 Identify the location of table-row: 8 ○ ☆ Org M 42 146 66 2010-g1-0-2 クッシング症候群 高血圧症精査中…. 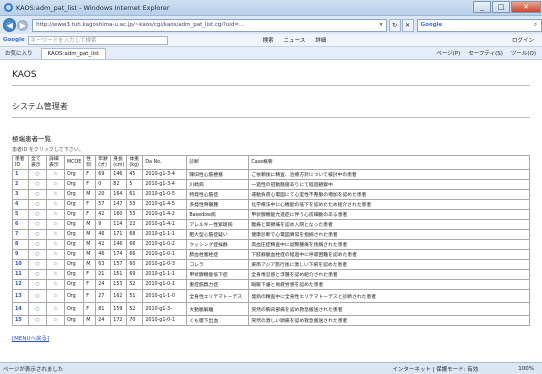
(271, 244).